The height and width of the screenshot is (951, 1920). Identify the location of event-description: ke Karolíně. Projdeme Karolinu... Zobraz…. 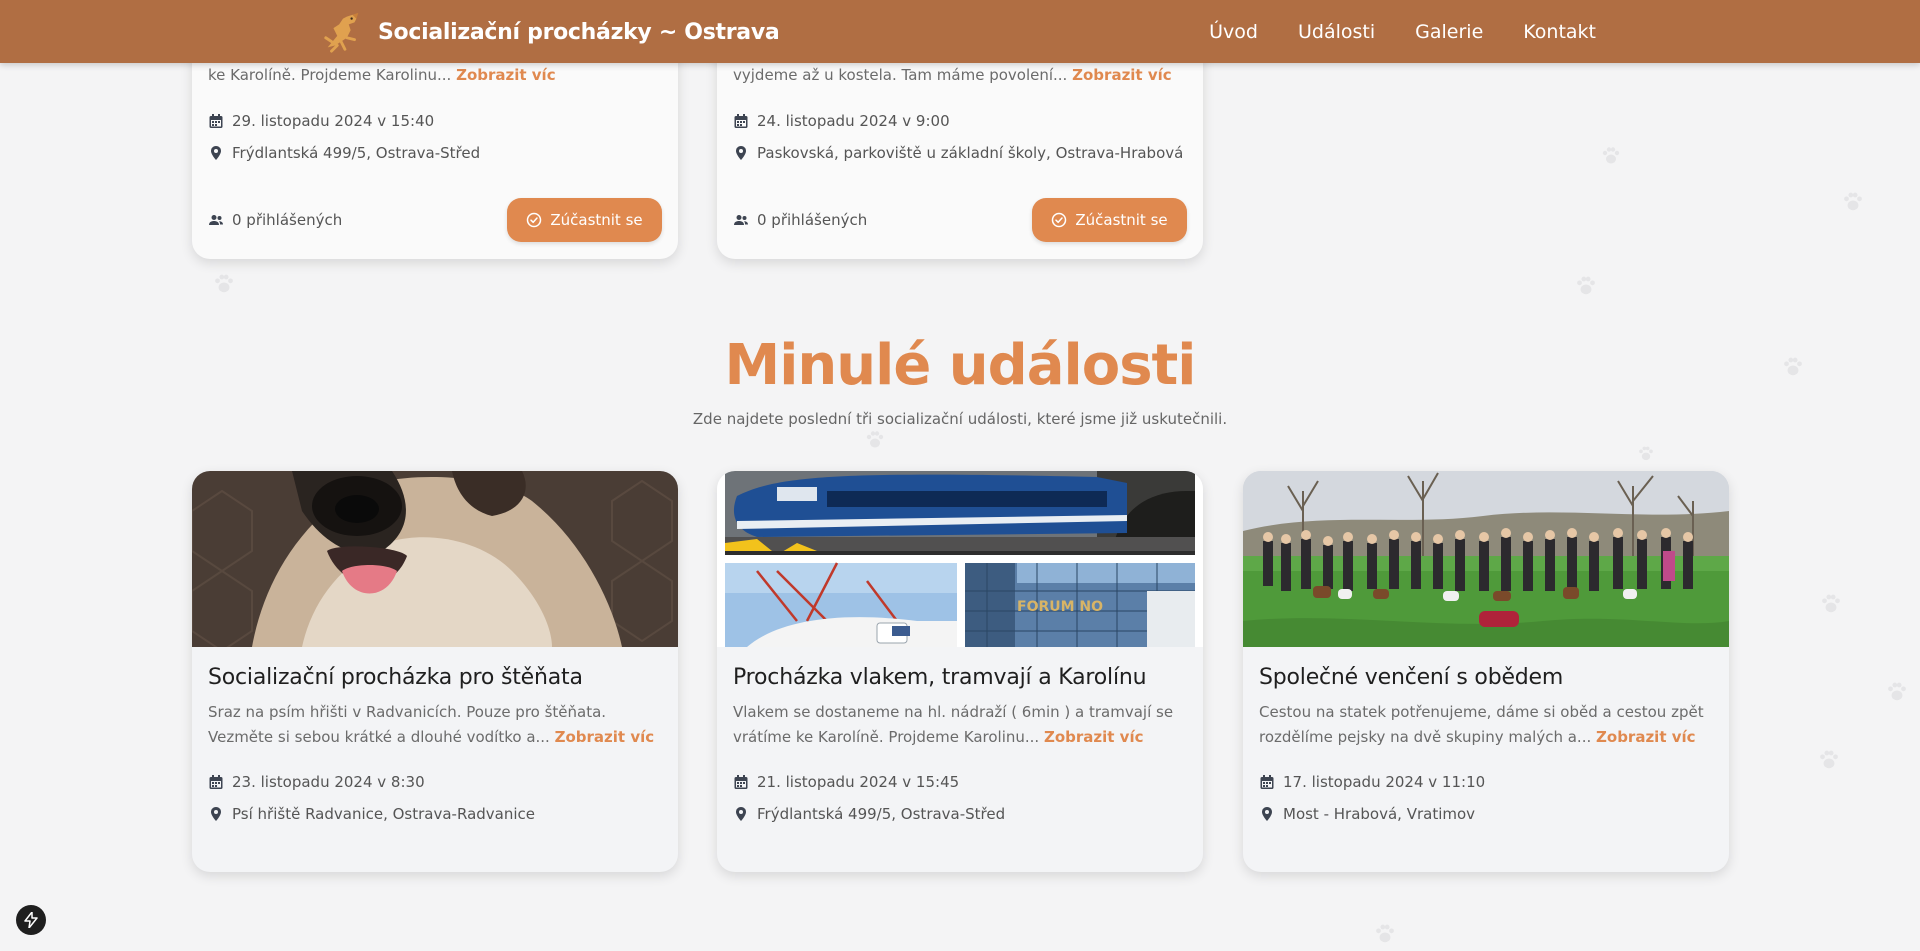
(435, 75).